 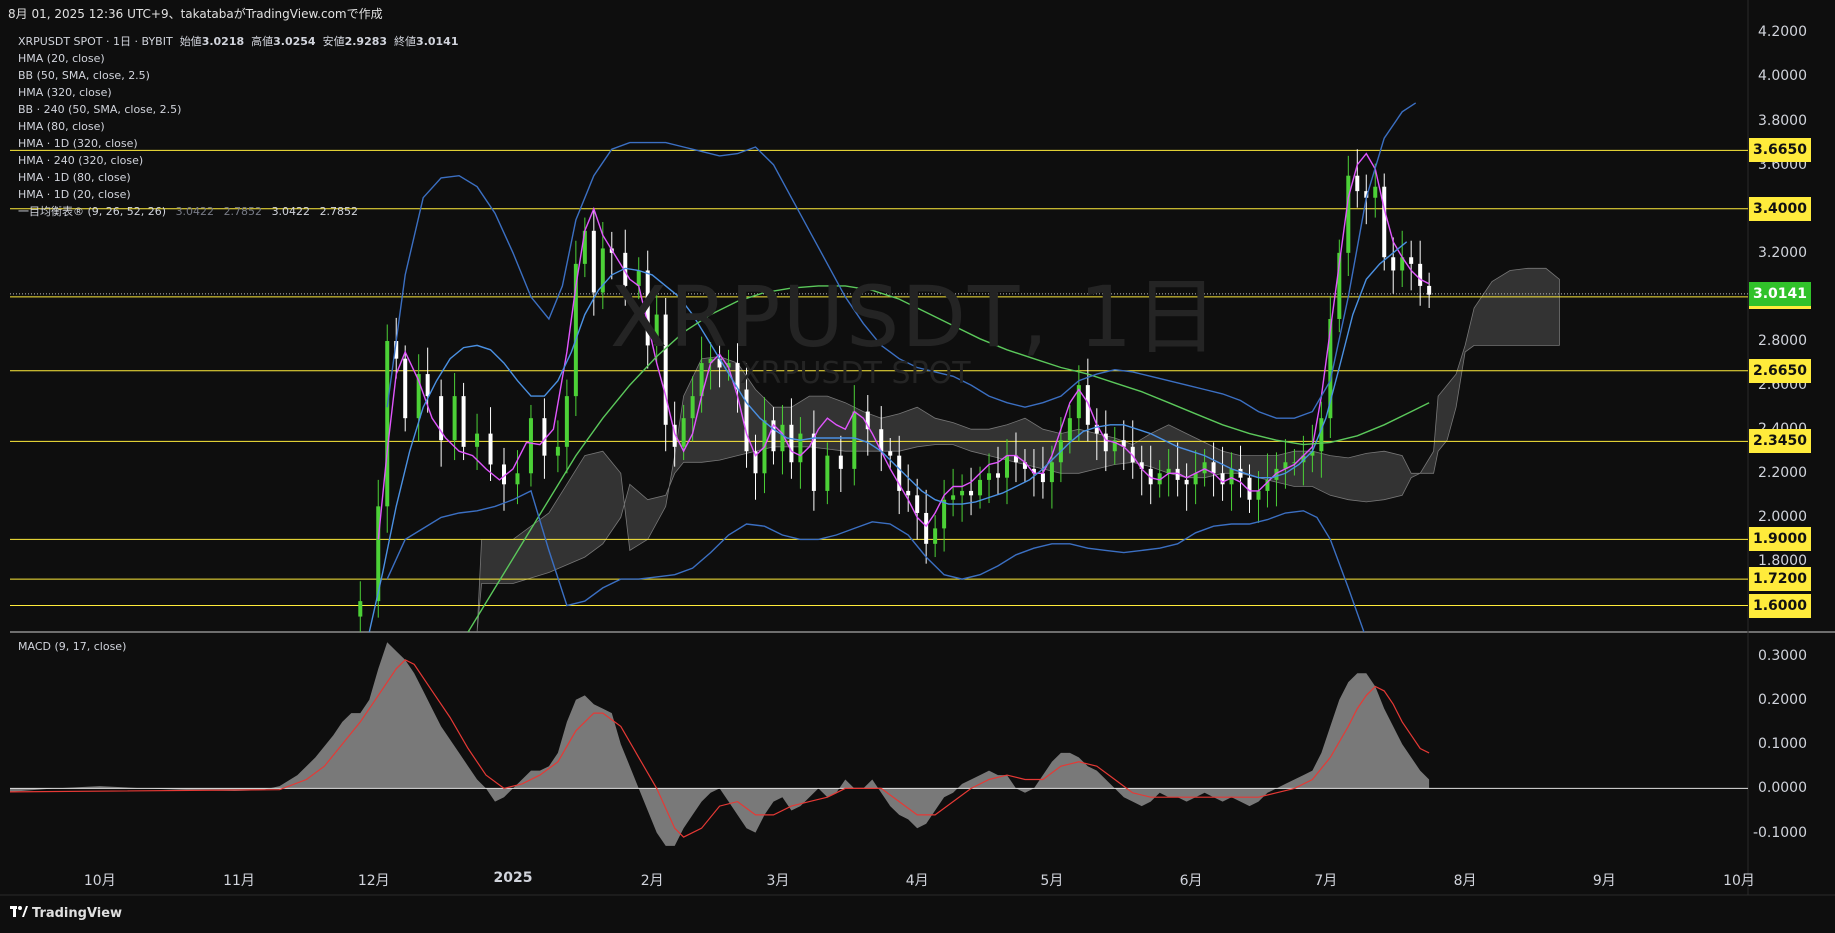 What do you see at coordinates (238, 177) in the screenshot?
I see `legend-hma-1d-80: HMA · 1D (80, close)` at bounding box center [238, 177].